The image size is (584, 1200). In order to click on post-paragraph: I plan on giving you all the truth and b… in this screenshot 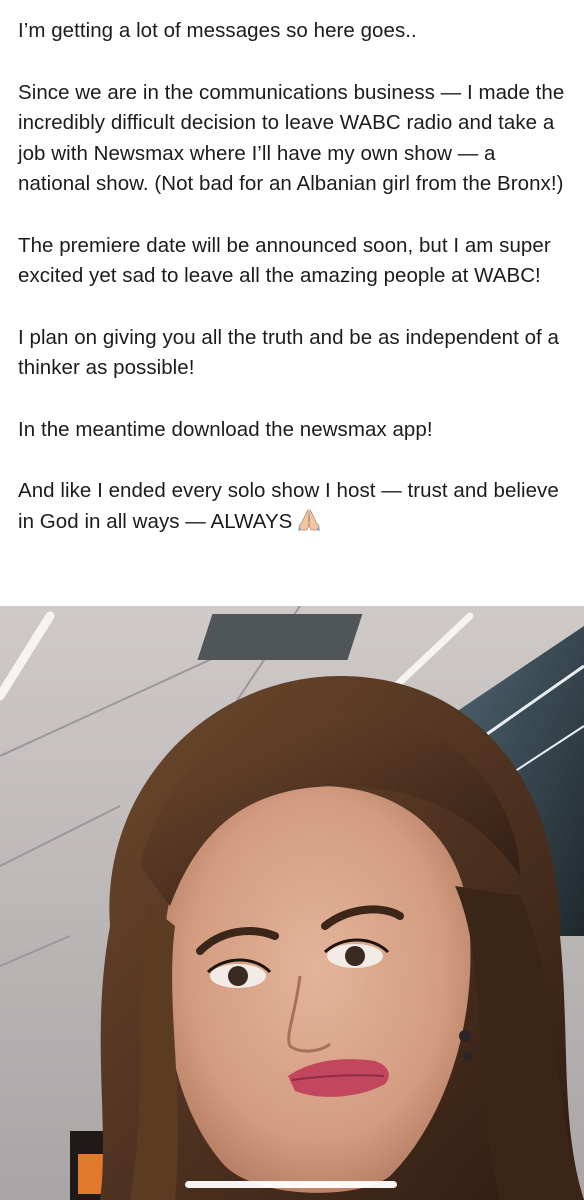, I will do `click(289, 352)`.